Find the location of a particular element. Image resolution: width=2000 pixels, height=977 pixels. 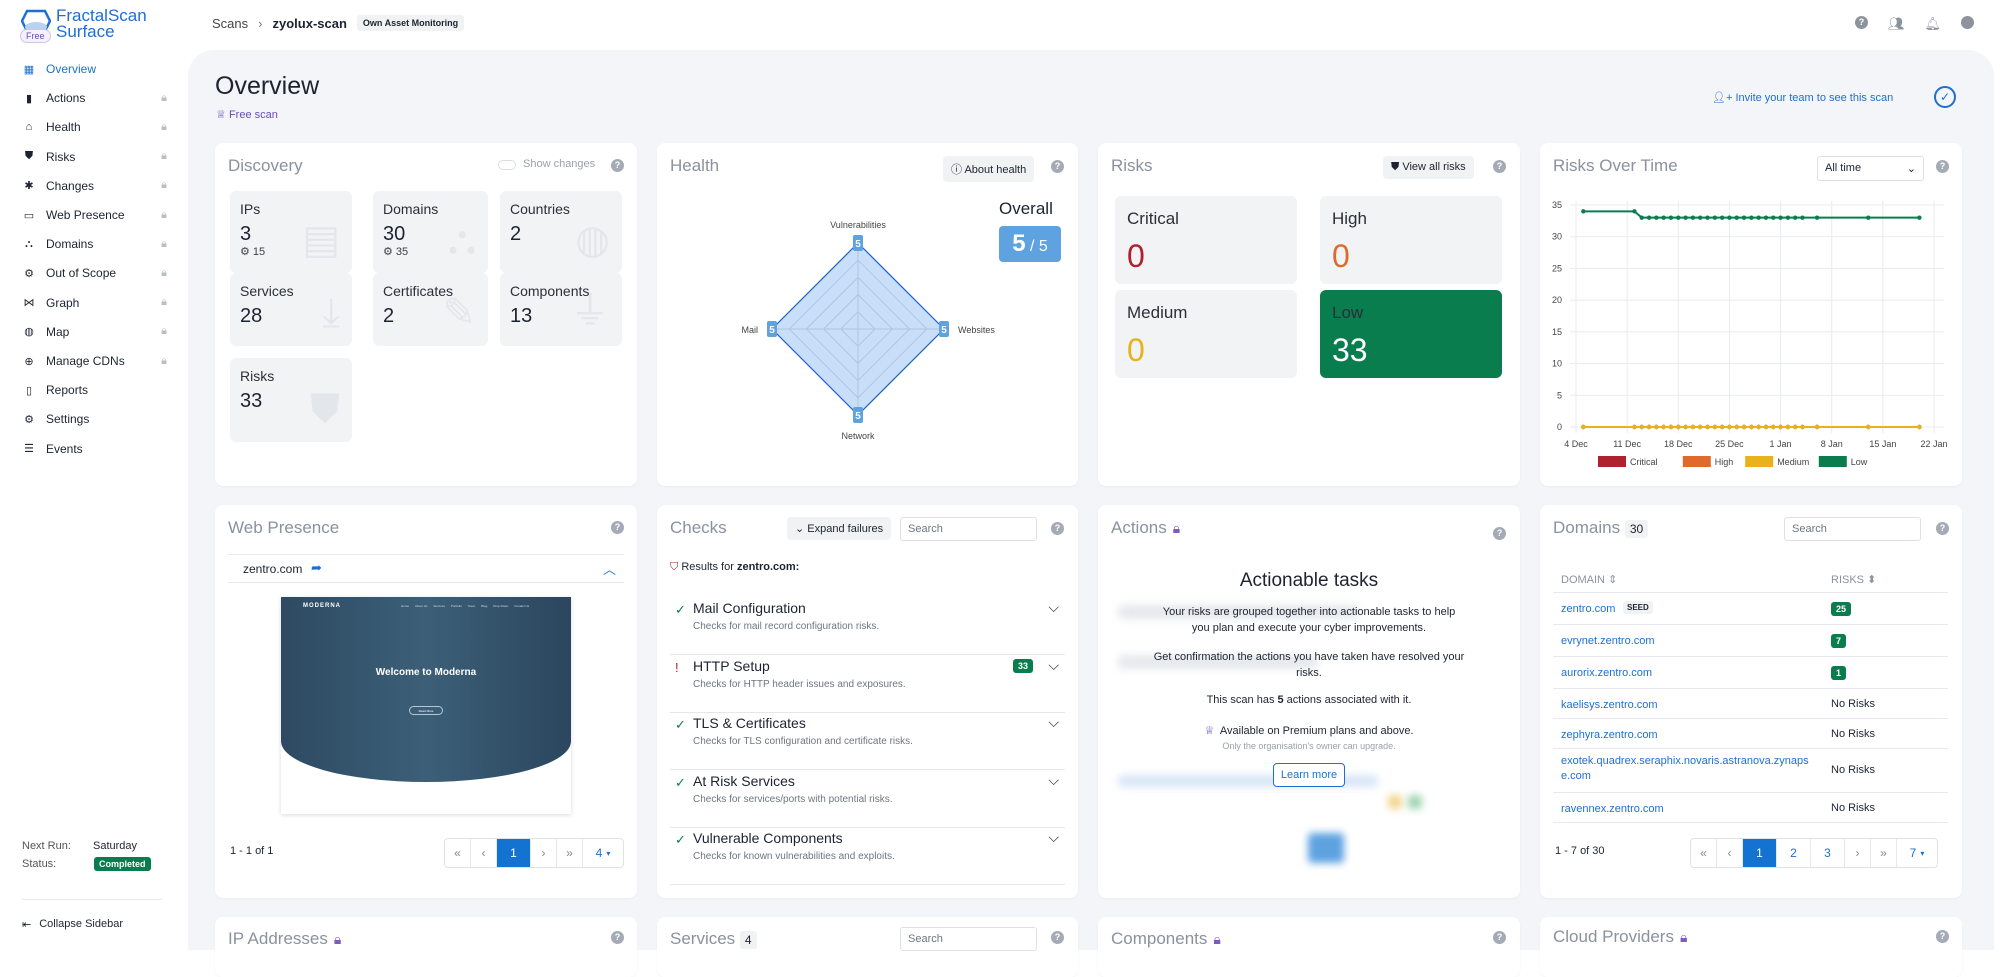

sidebar-item-actions: ▮ Actions 🔒︎ is located at coordinates (94, 98).